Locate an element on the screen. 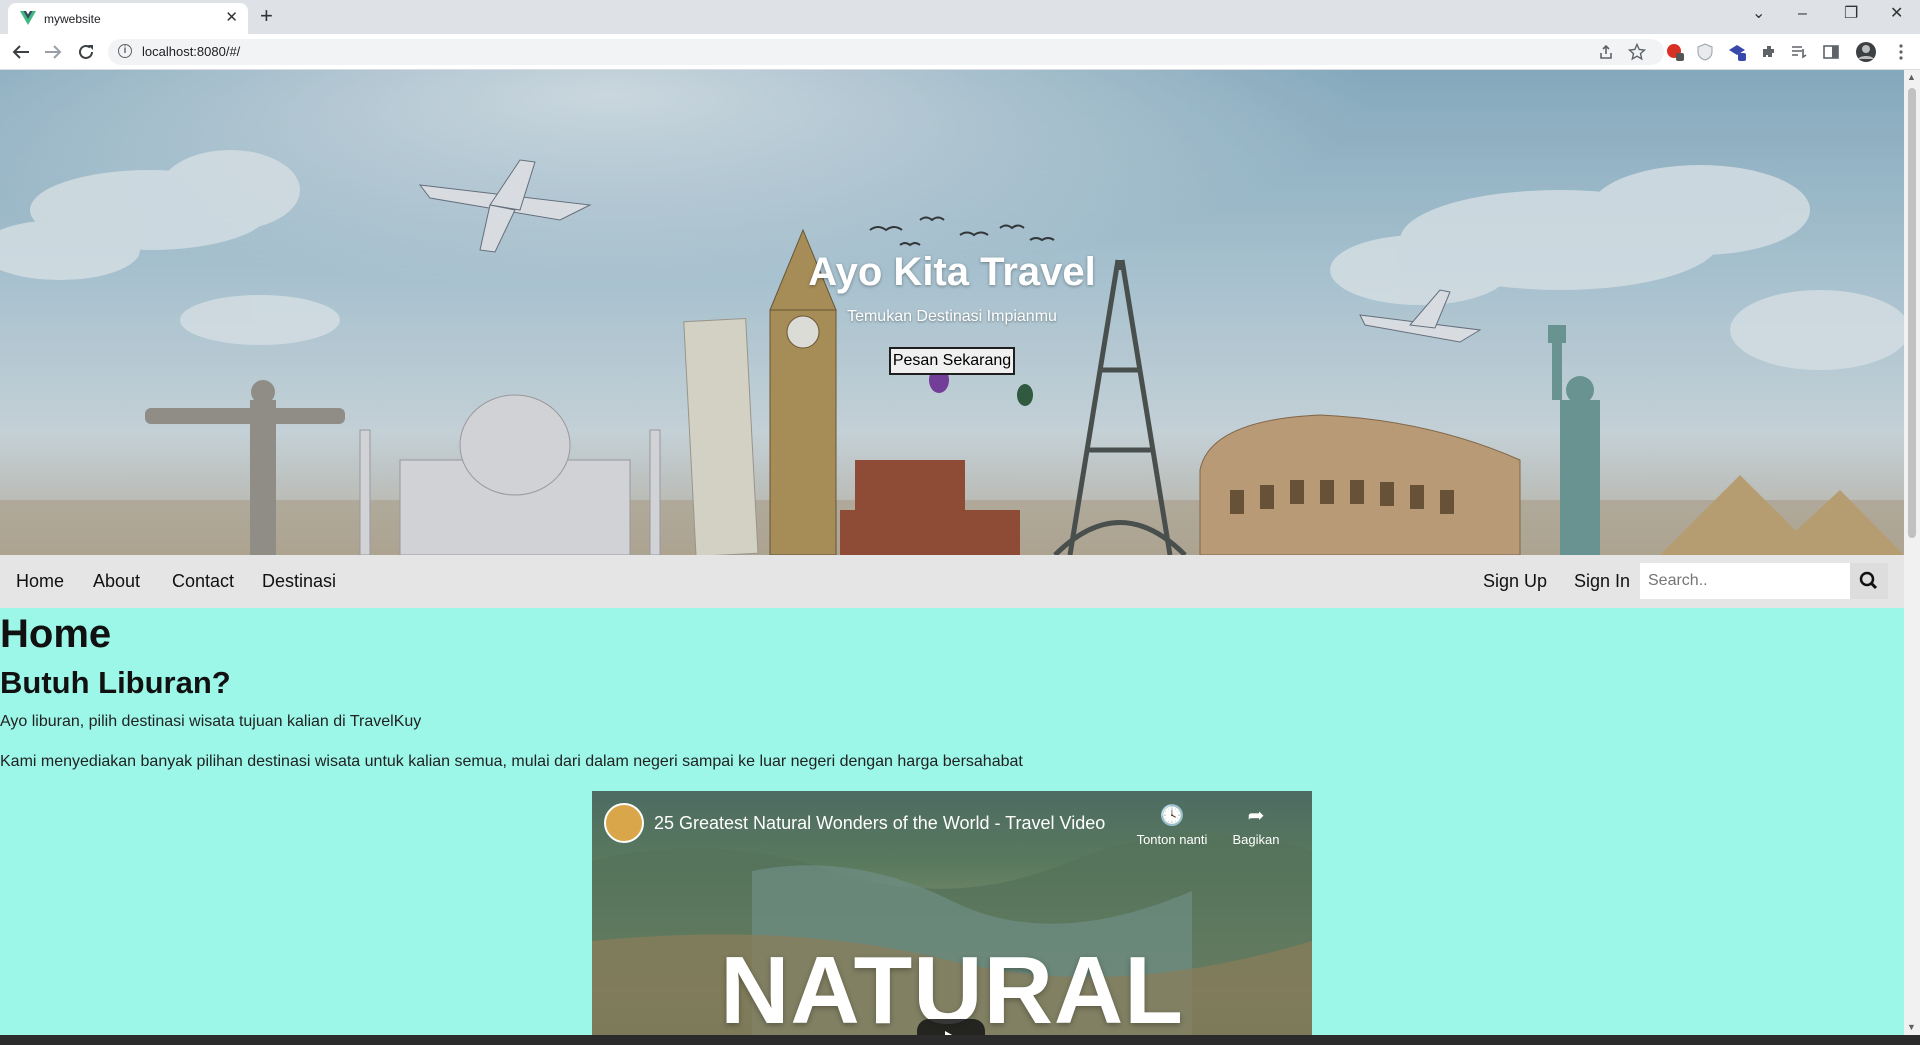 The image size is (1920, 1045). browser-tab-strip: mywebsite ✕ + ⌄ – ❐ ✕ is located at coordinates (960, 17).